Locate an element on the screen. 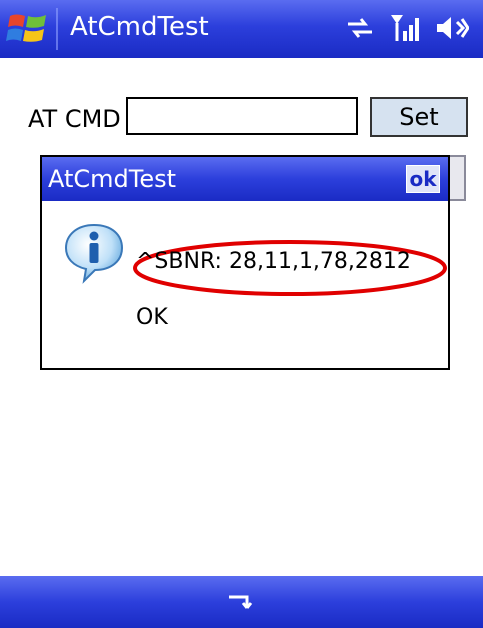 This screenshot has width=483, height=628. connectivity-icon is located at coordinates (360, 28).